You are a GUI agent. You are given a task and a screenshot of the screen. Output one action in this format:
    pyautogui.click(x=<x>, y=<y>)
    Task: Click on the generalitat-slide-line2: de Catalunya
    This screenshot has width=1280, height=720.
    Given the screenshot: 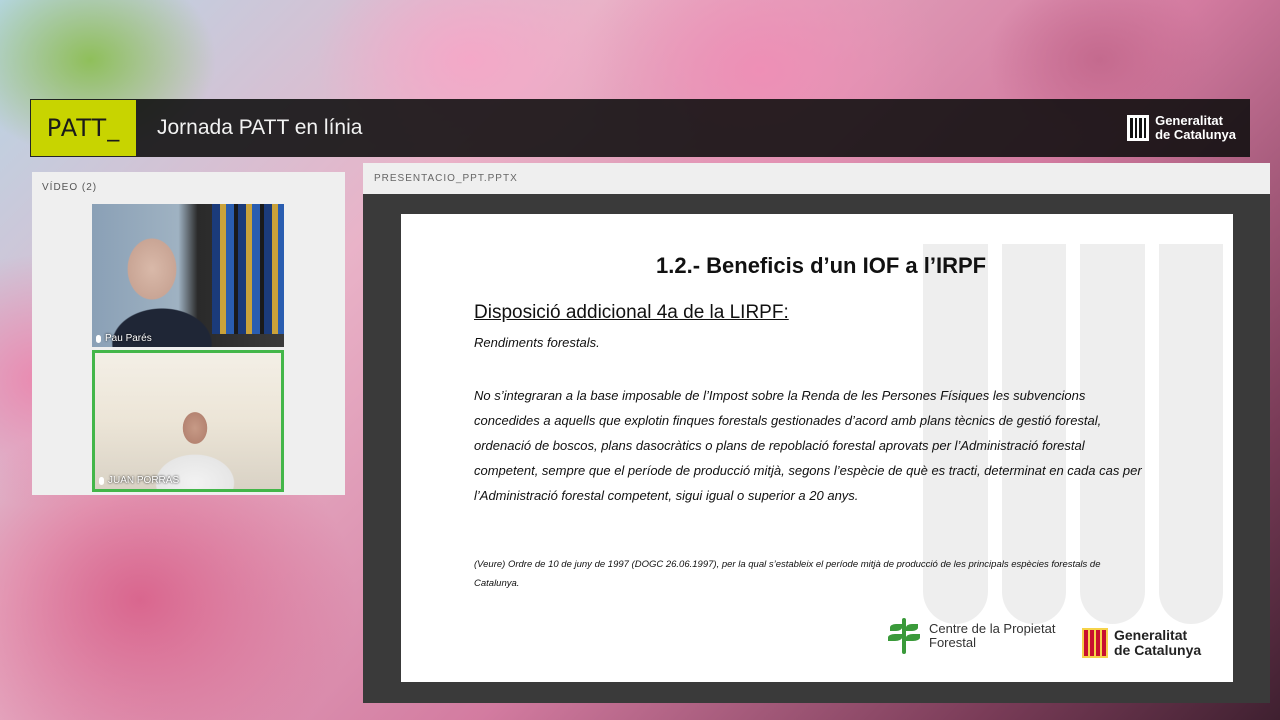 What is the action you would take?
    pyautogui.click(x=1158, y=650)
    